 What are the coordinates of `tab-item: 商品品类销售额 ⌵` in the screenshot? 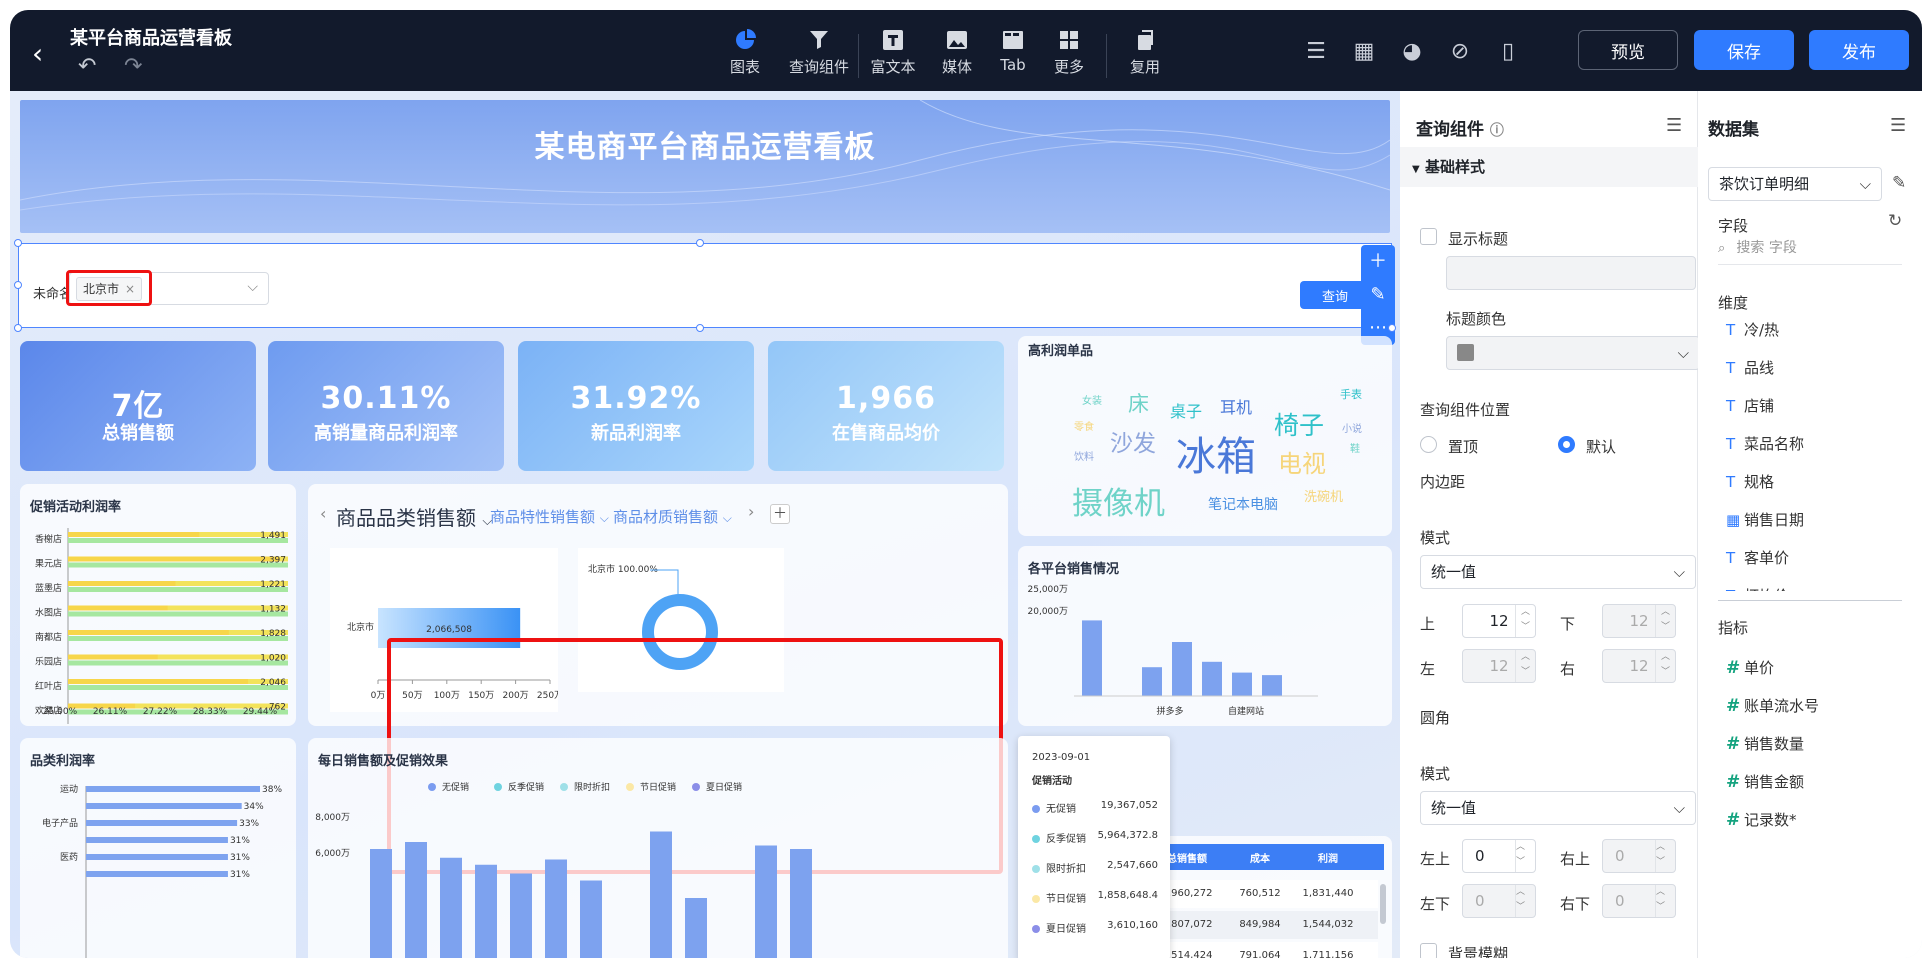 It's located at (414, 516).